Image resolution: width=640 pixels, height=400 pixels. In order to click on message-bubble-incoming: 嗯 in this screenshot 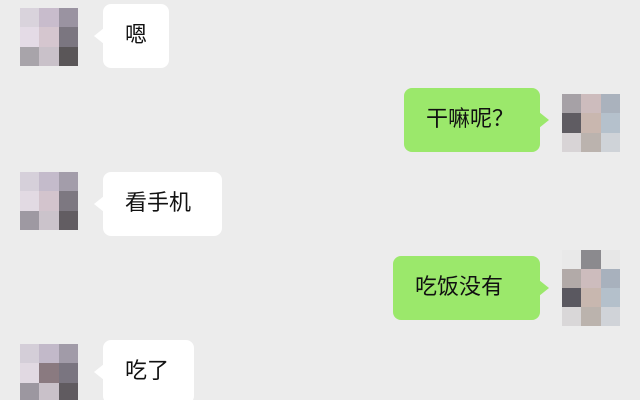, I will do `click(131, 36)`.